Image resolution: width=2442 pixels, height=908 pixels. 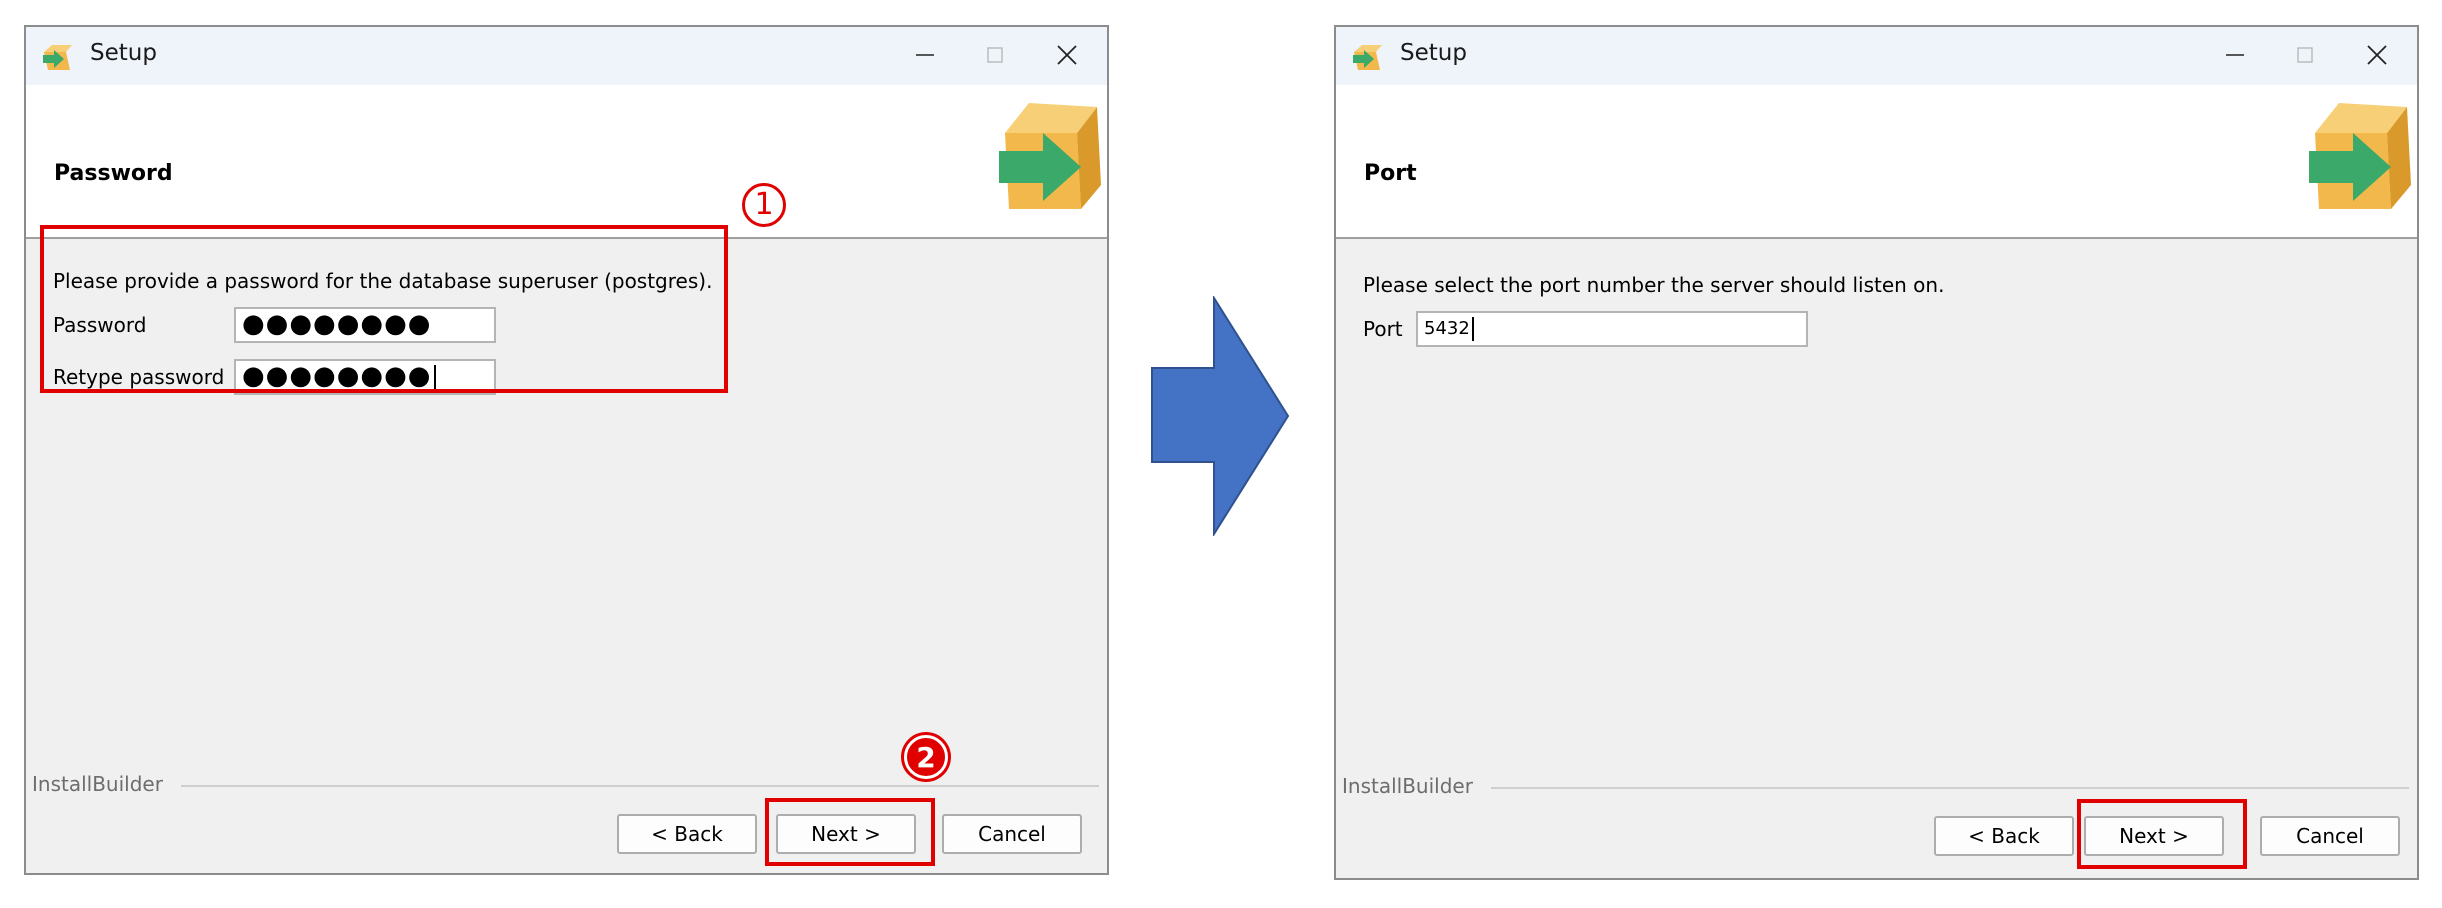 What do you see at coordinates (1876, 162) in the screenshot?
I see `page-header: Port` at bounding box center [1876, 162].